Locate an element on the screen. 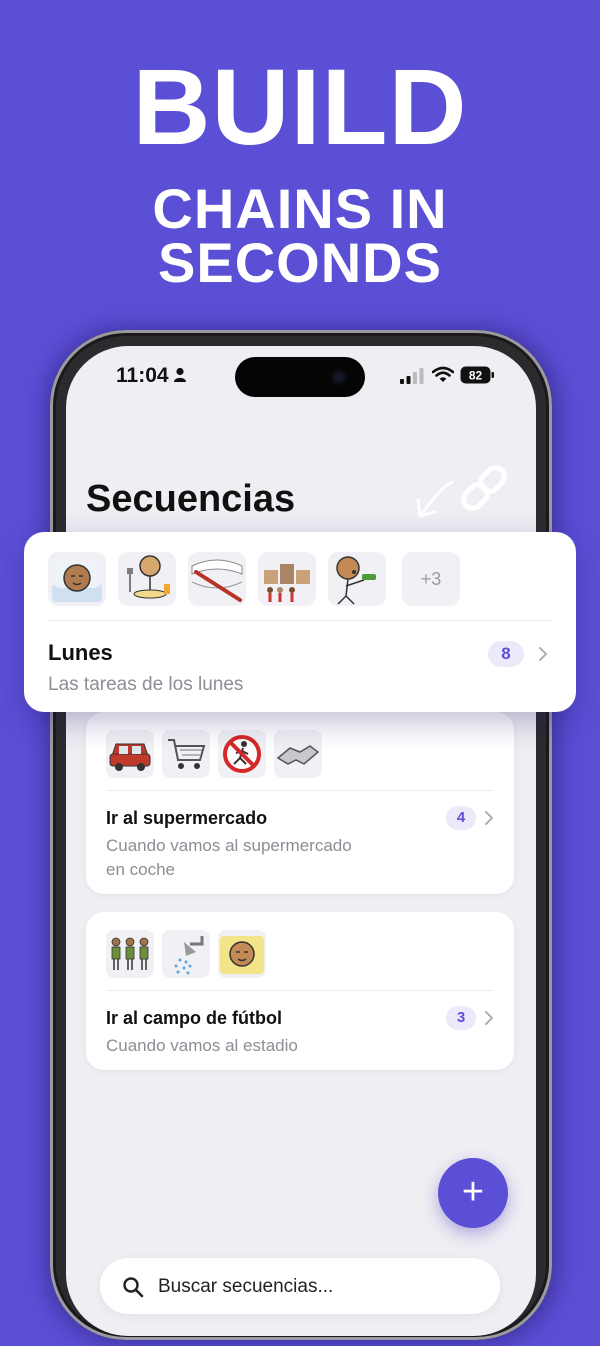 This screenshot has height=1346, width=600. step-count-badge: 8 is located at coordinates (506, 654).